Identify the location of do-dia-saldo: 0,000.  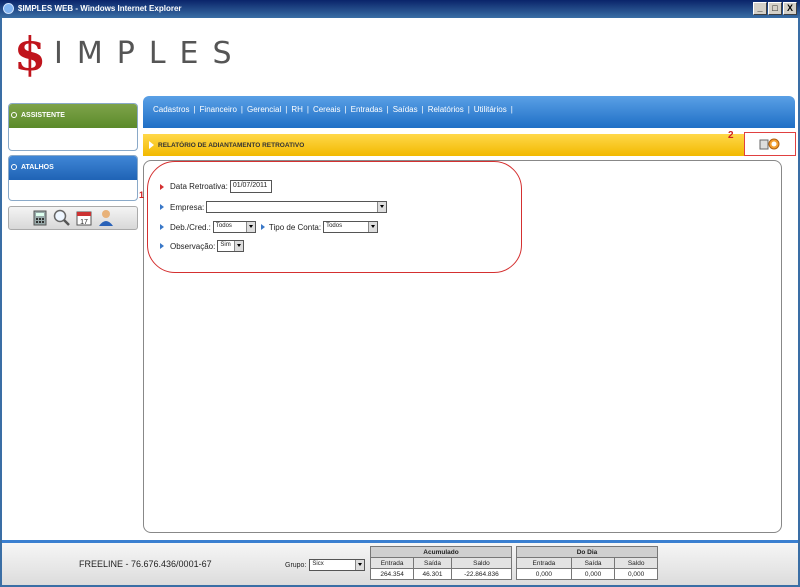
(636, 574).